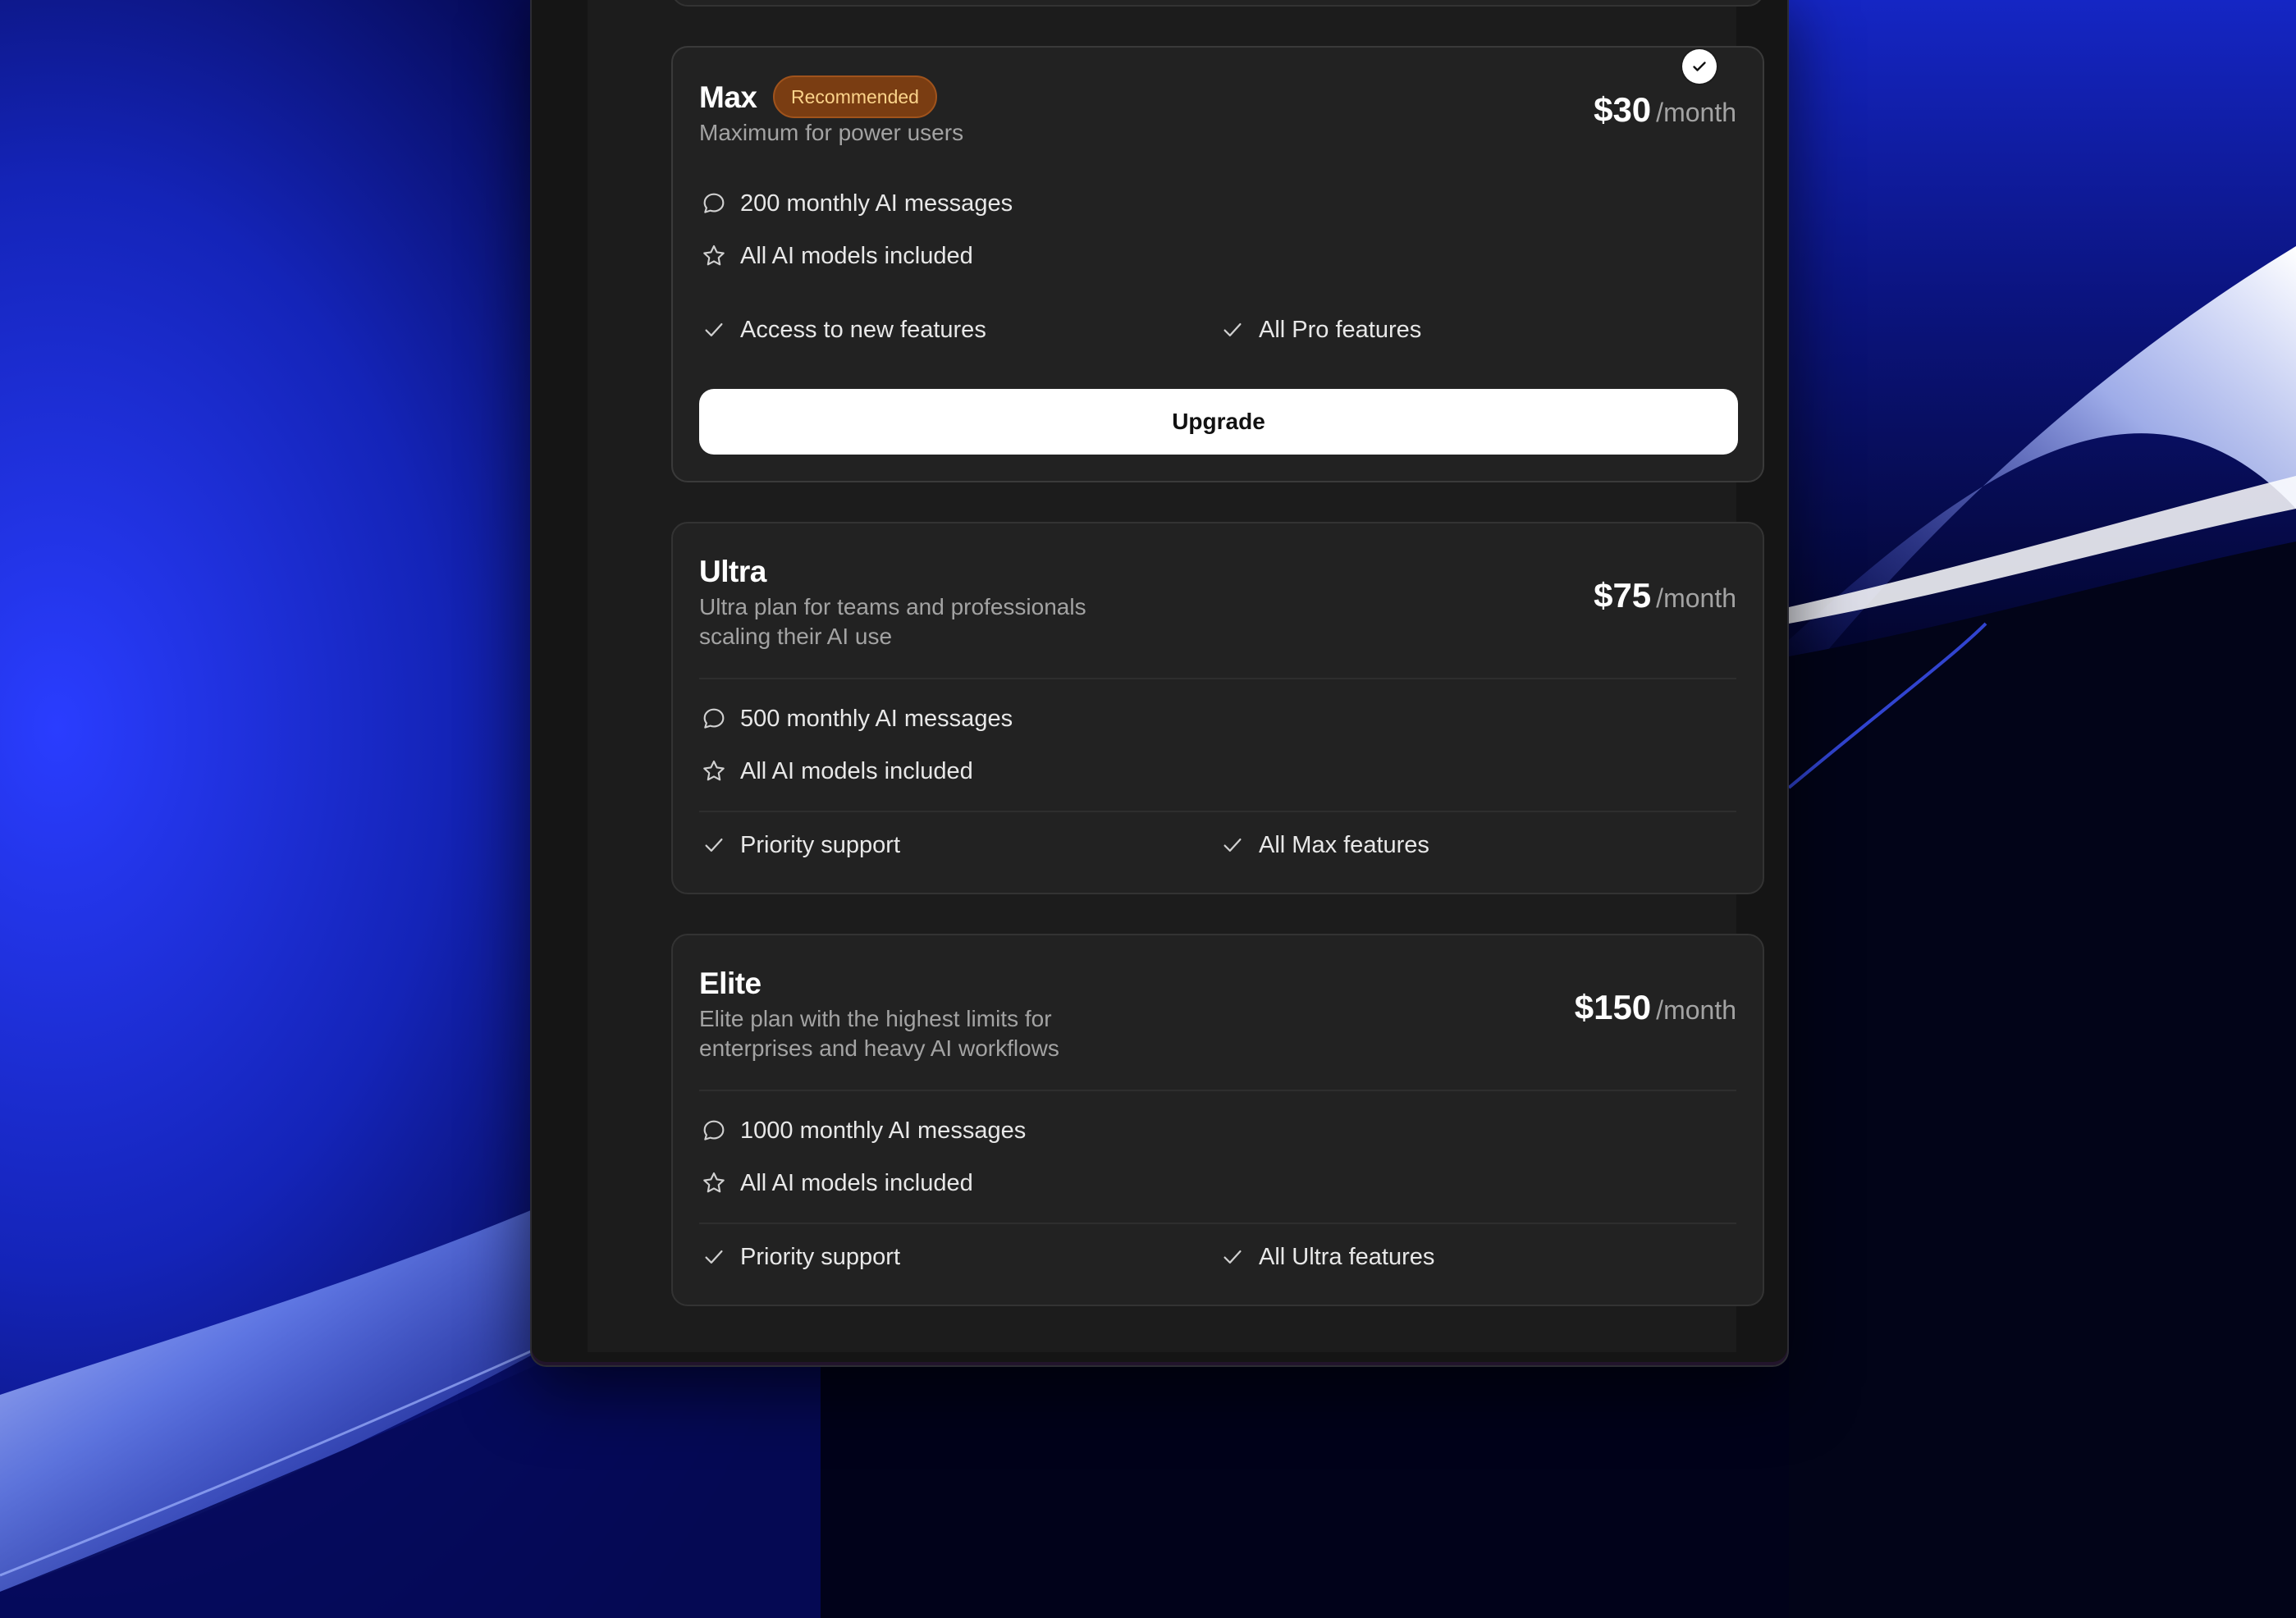  Describe the element at coordinates (733, 571) in the screenshot. I see `plan-name: Ultra` at that location.